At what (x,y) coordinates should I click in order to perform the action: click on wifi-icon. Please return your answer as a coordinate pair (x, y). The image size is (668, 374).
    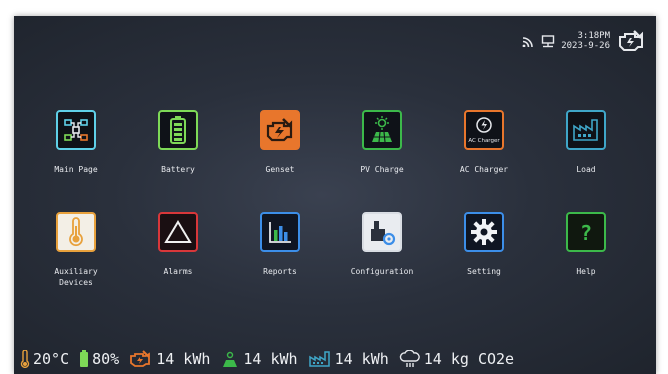
    Looking at the image, I should click on (528, 42).